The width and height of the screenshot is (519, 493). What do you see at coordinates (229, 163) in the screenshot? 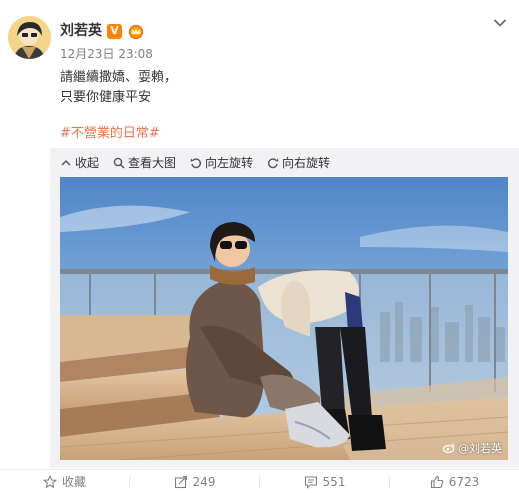
I see `rotate-left-label: 向左旋转` at bounding box center [229, 163].